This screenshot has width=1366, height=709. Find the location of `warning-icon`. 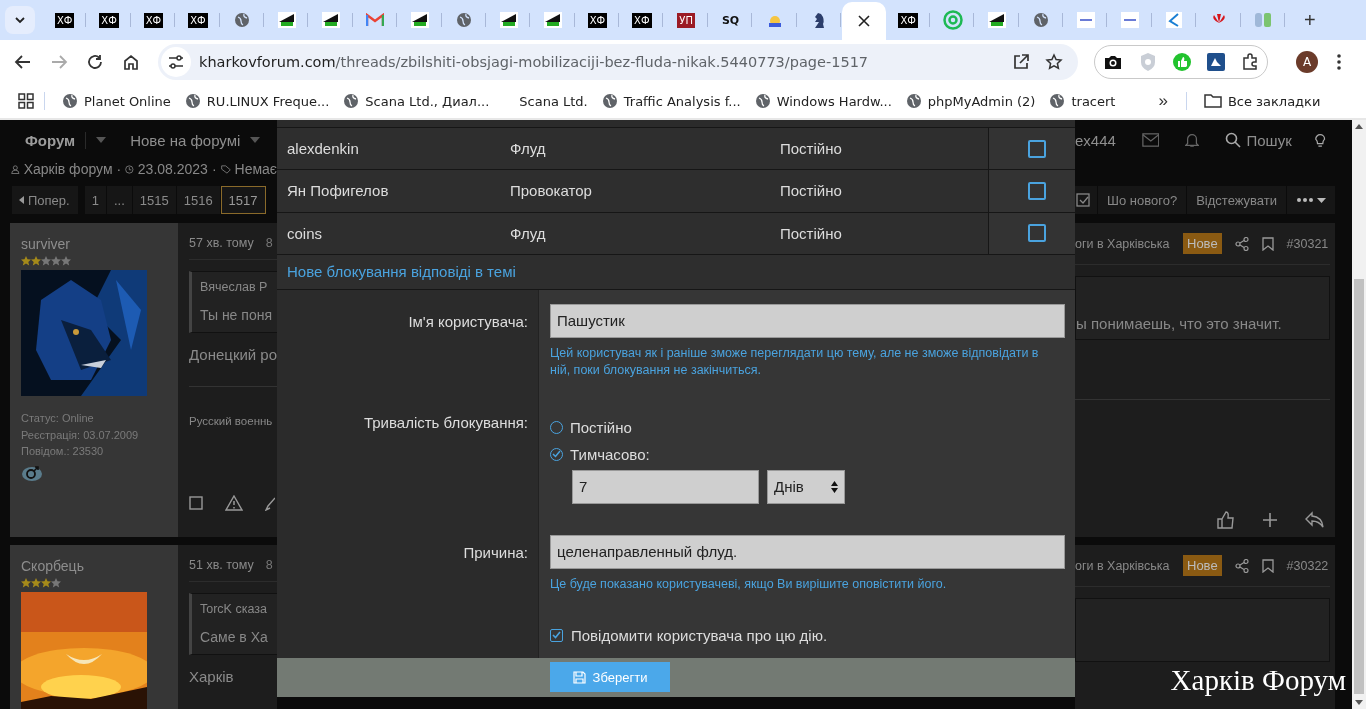

warning-icon is located at coordinates (234, 503).